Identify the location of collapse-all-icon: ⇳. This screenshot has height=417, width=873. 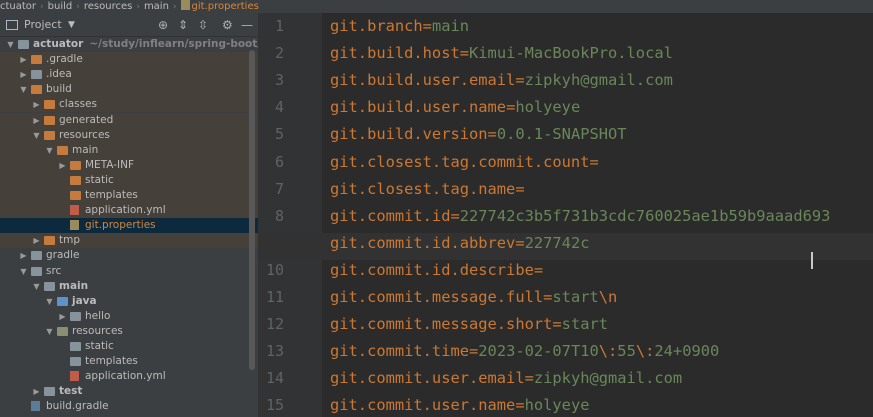
(203, 25).